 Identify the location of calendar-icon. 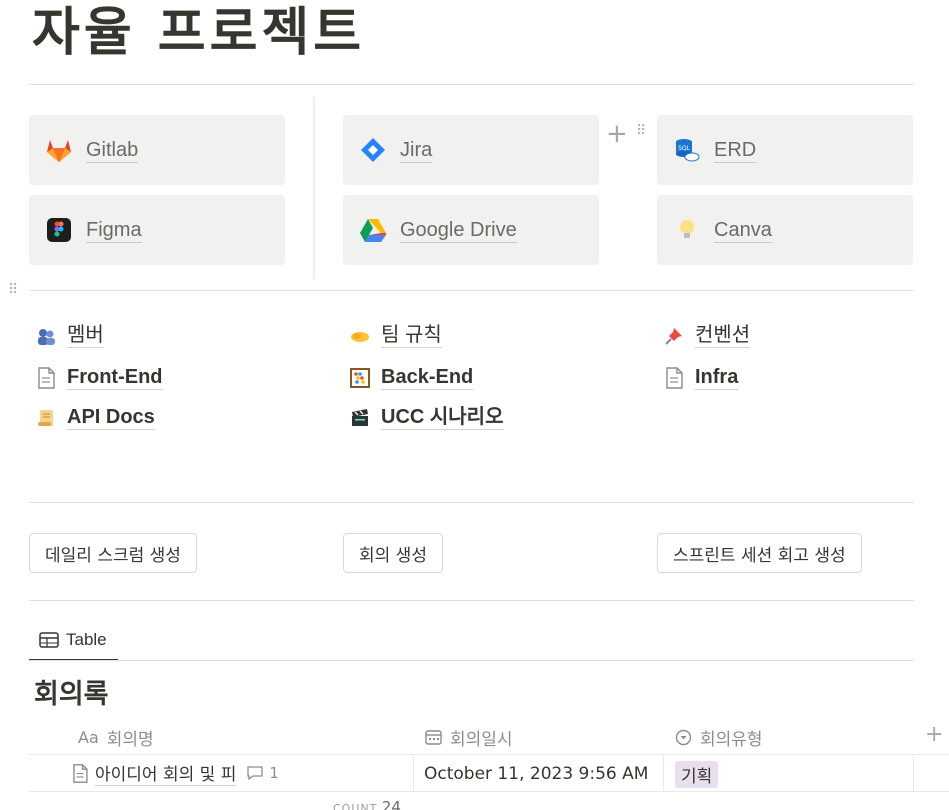
(433, 737).